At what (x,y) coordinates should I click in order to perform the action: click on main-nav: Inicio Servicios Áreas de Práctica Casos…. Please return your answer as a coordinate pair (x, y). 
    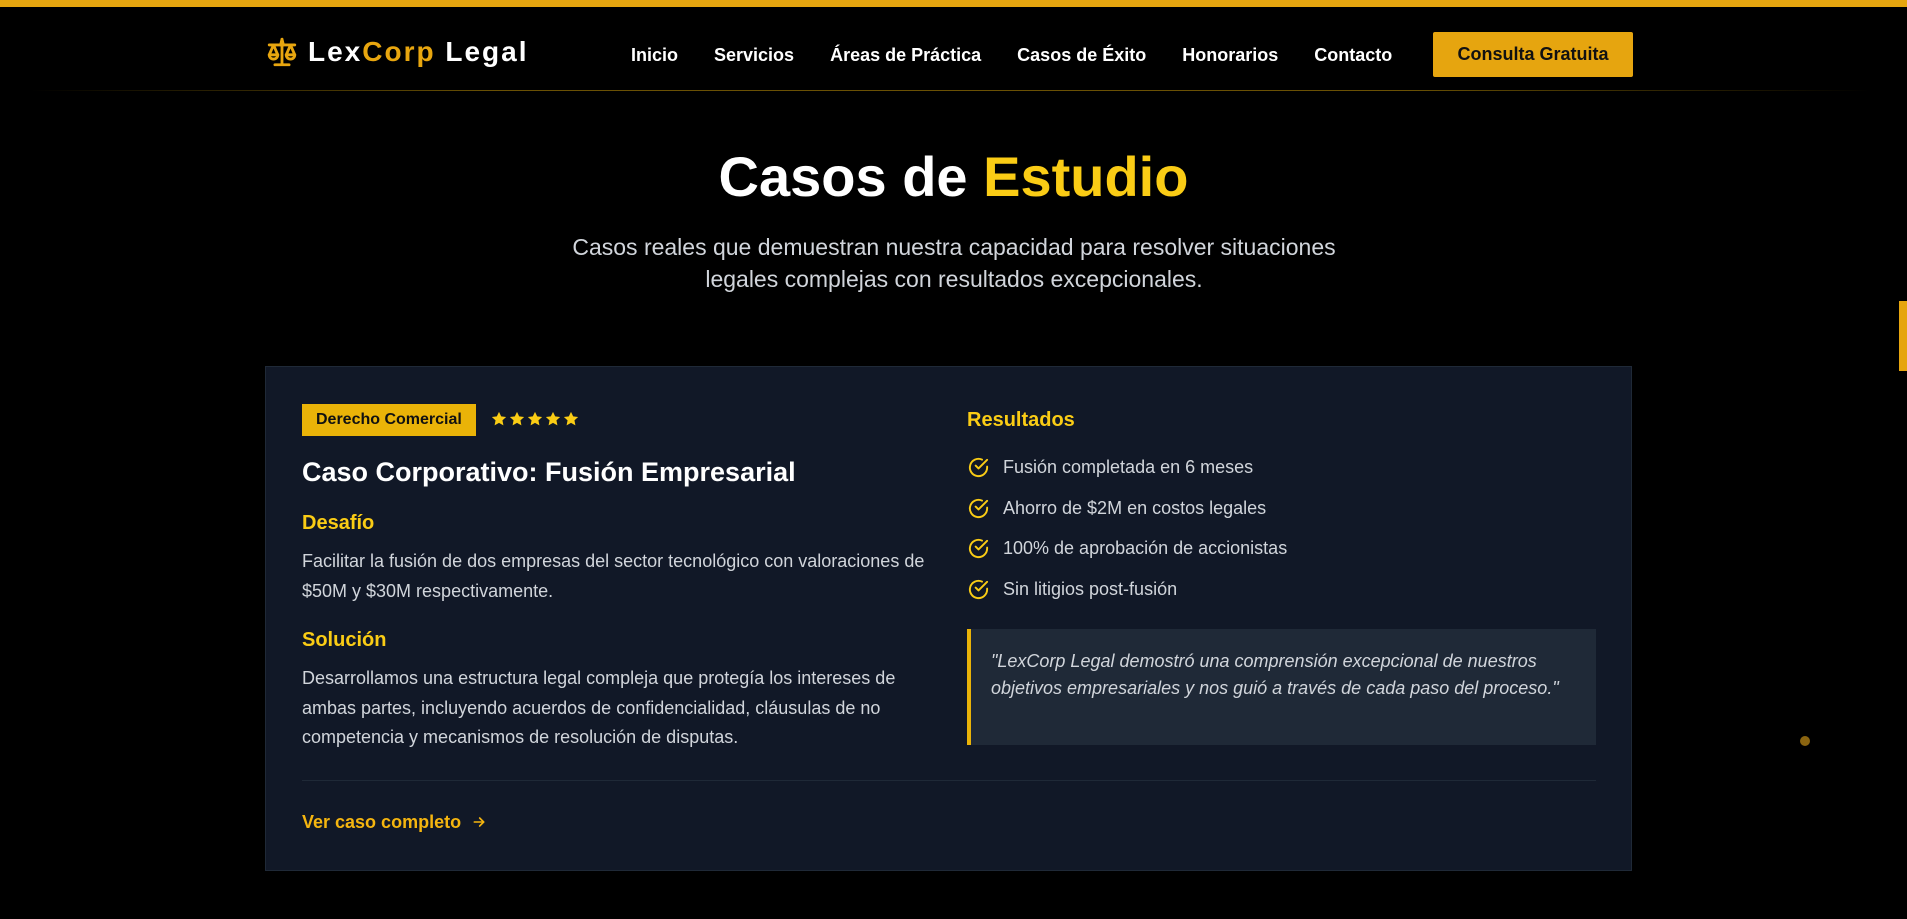
    Looking at the image, I should click on (1011, 55).